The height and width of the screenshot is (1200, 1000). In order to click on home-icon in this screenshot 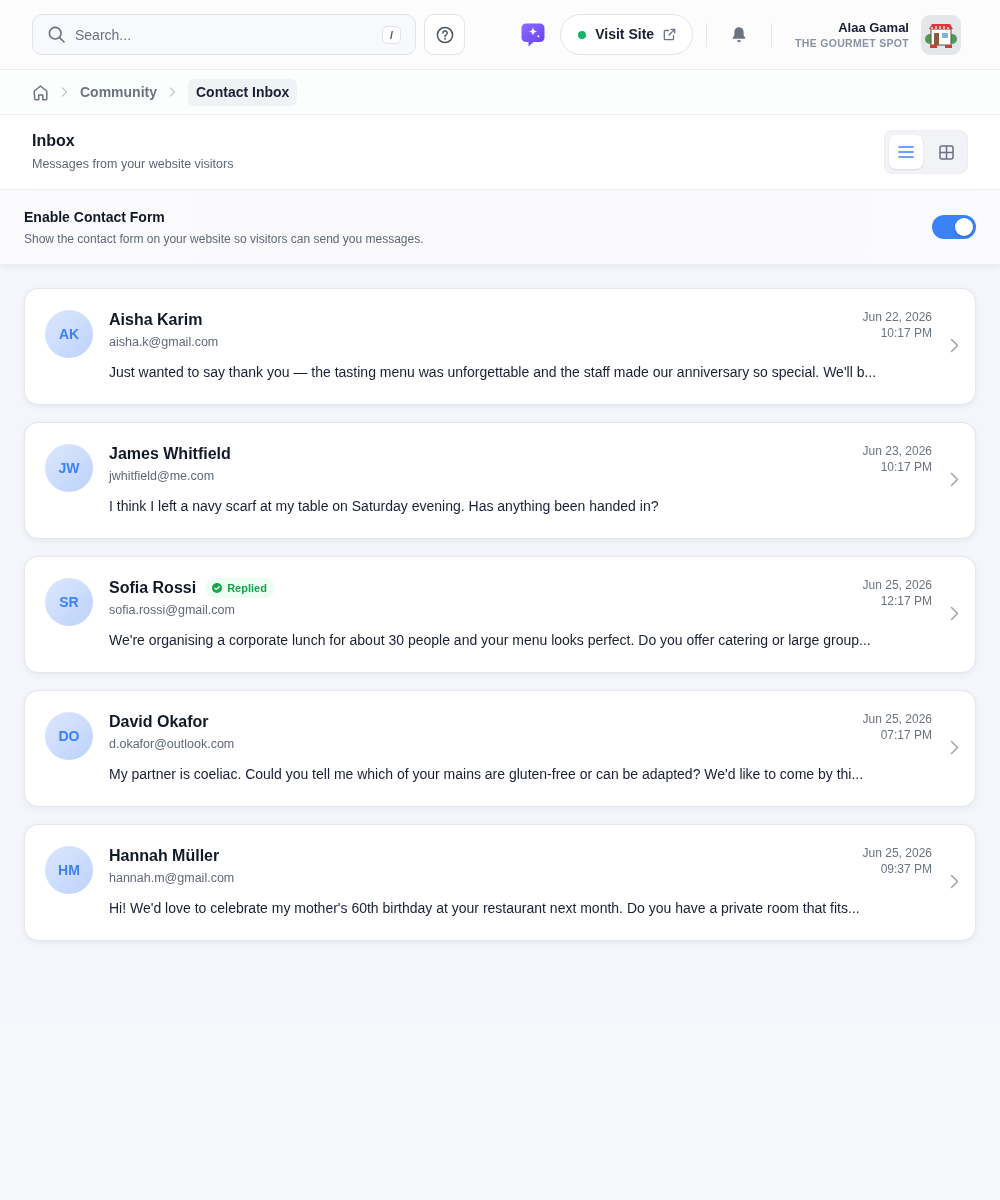, I will do `click(40, 92)`.